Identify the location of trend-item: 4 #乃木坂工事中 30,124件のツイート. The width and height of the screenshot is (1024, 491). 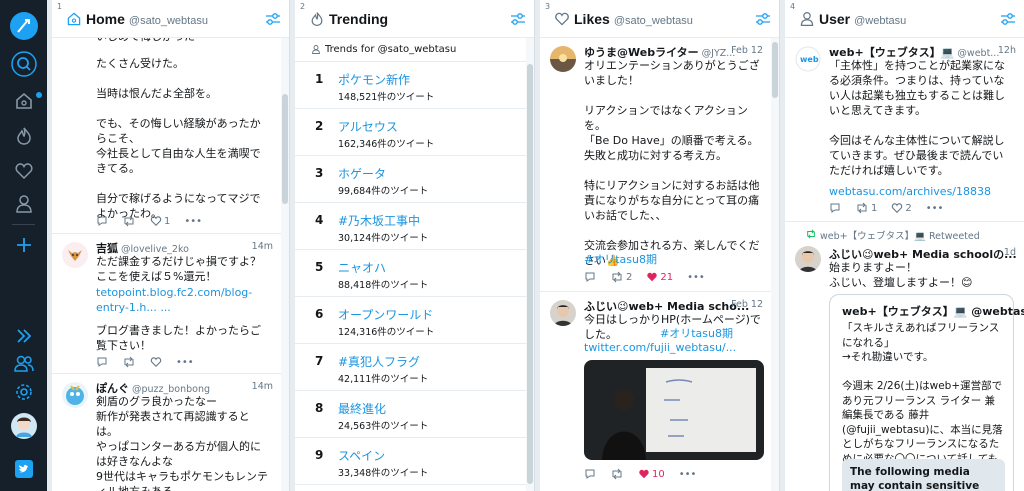
(410, 226).